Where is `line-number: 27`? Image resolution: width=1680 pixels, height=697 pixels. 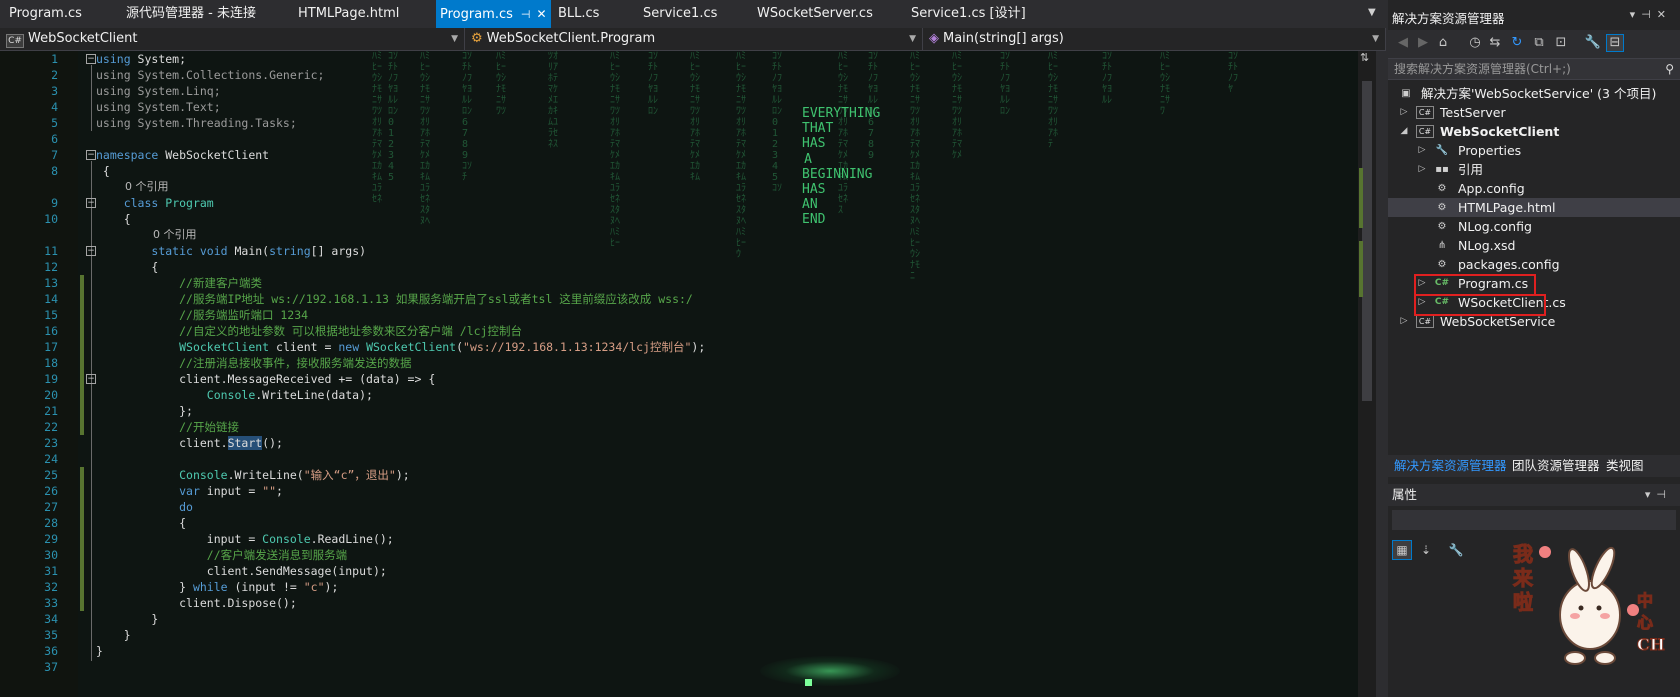
line-number: 27 is located at coordinates (51, 507).